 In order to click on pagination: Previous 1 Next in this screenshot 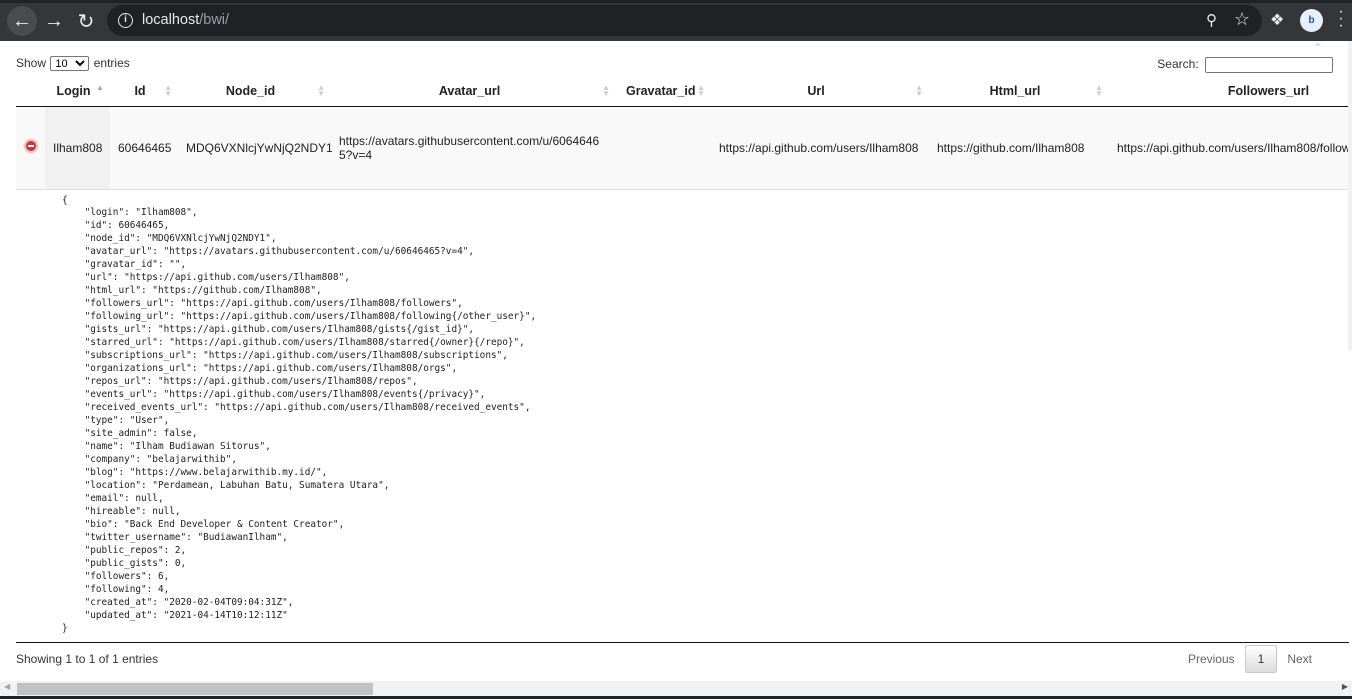, I will do `click(1250, 659)`.